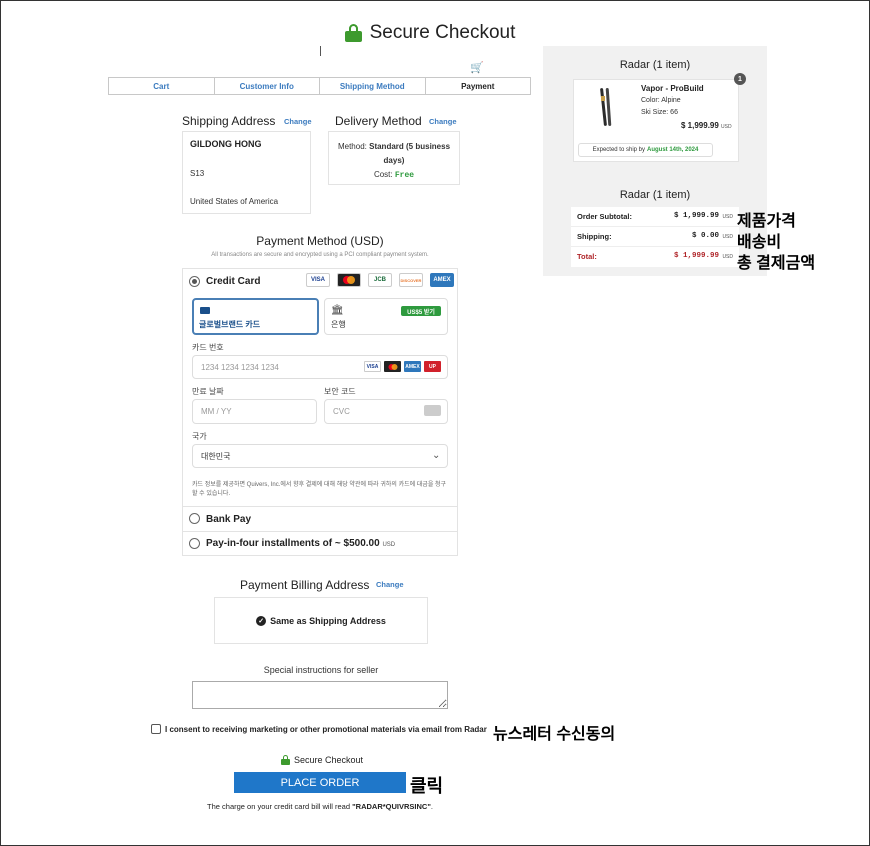  Describe the element at coordinates (740, 79) in the screenshot. I see `item-quantity-badge: 1` at that location.